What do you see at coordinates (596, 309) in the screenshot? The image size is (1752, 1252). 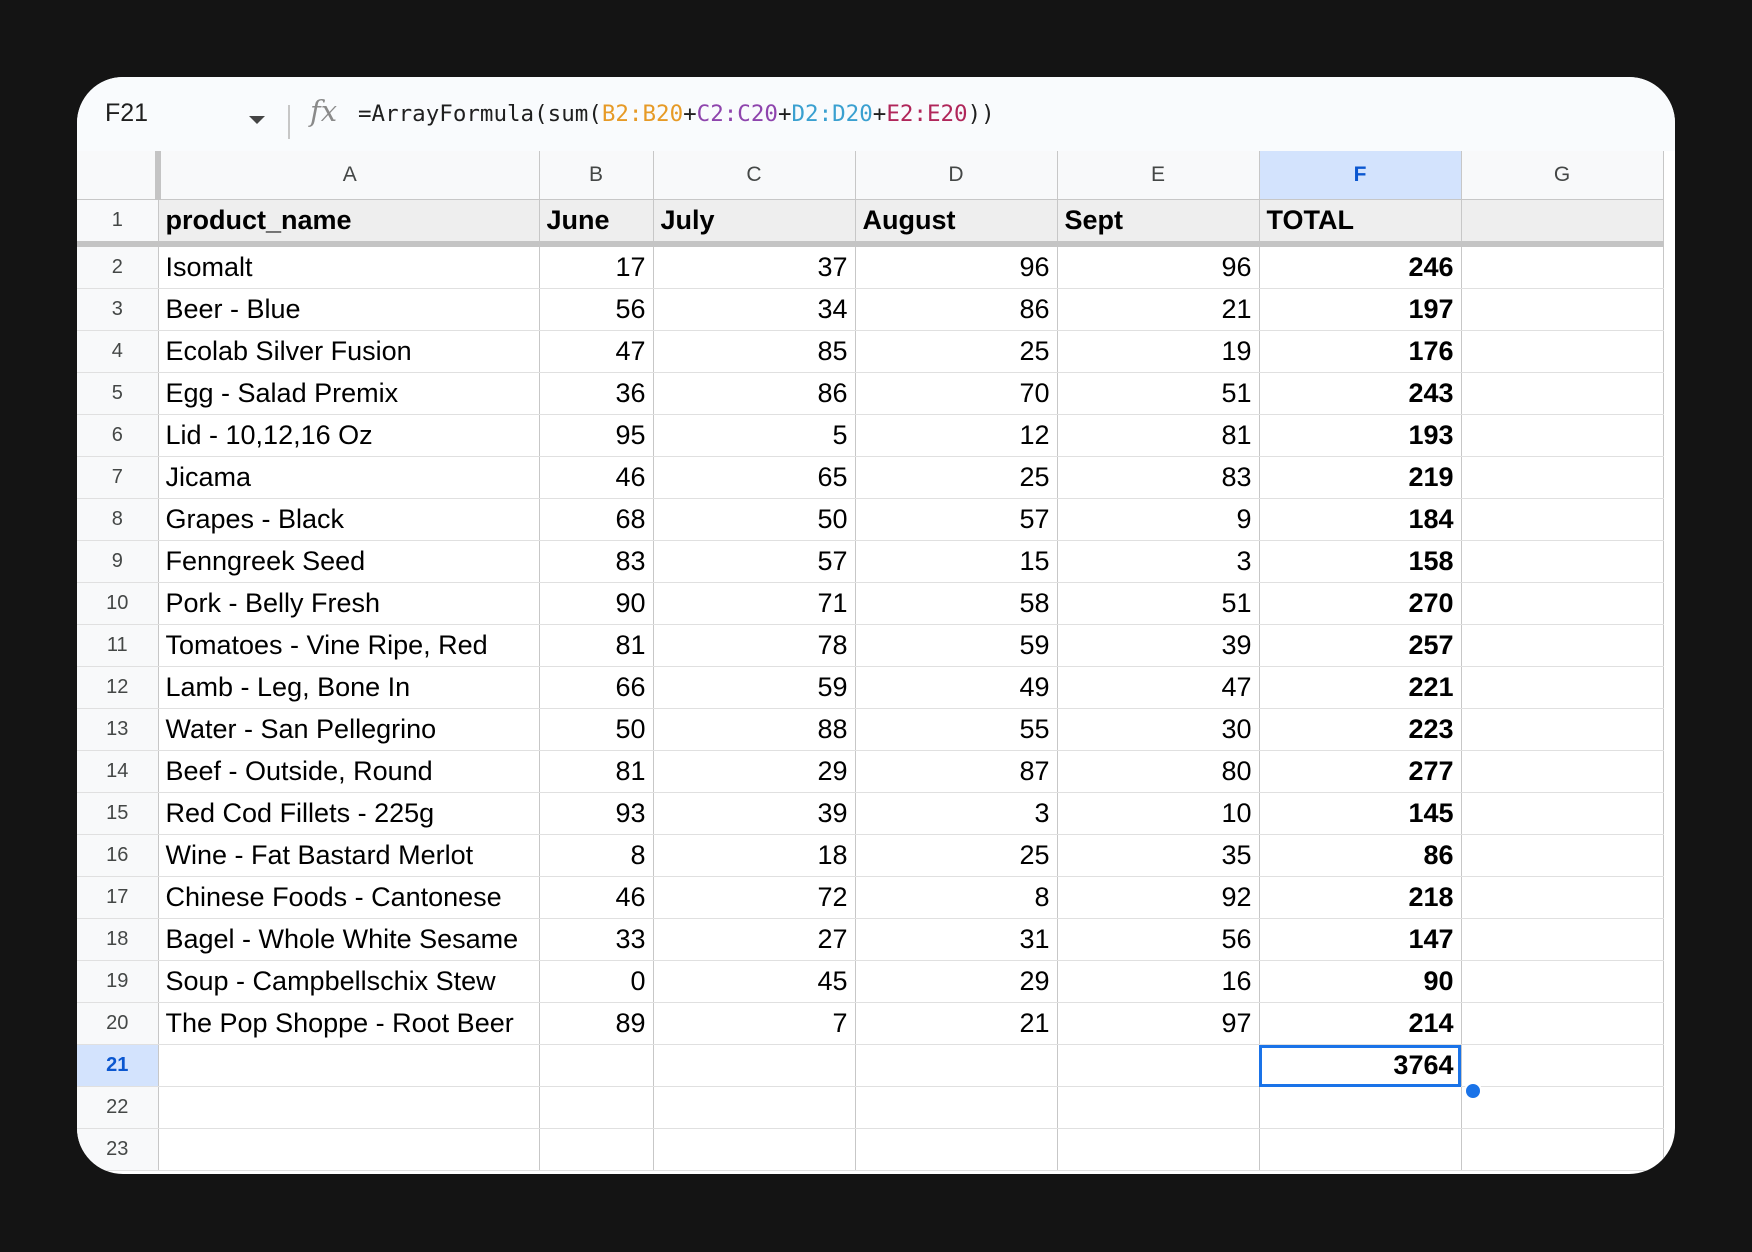 I see `june-cell: 56` at bounding box center [596, 309].